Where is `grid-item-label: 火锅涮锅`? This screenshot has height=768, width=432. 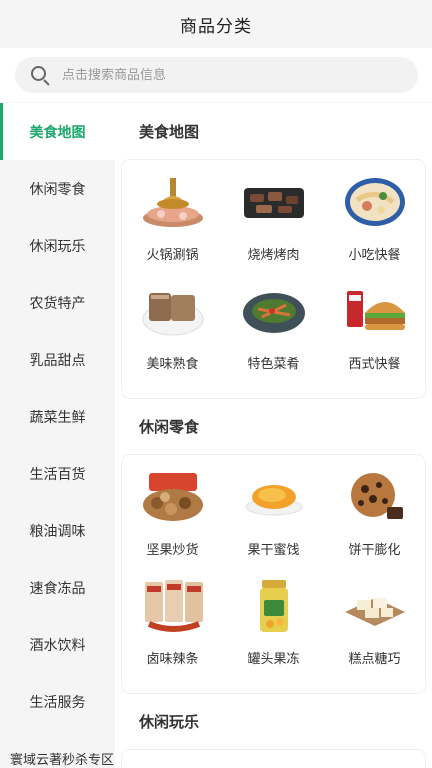
grid-item-label: 火锅涮锅 is located at coordinates (172, 255).